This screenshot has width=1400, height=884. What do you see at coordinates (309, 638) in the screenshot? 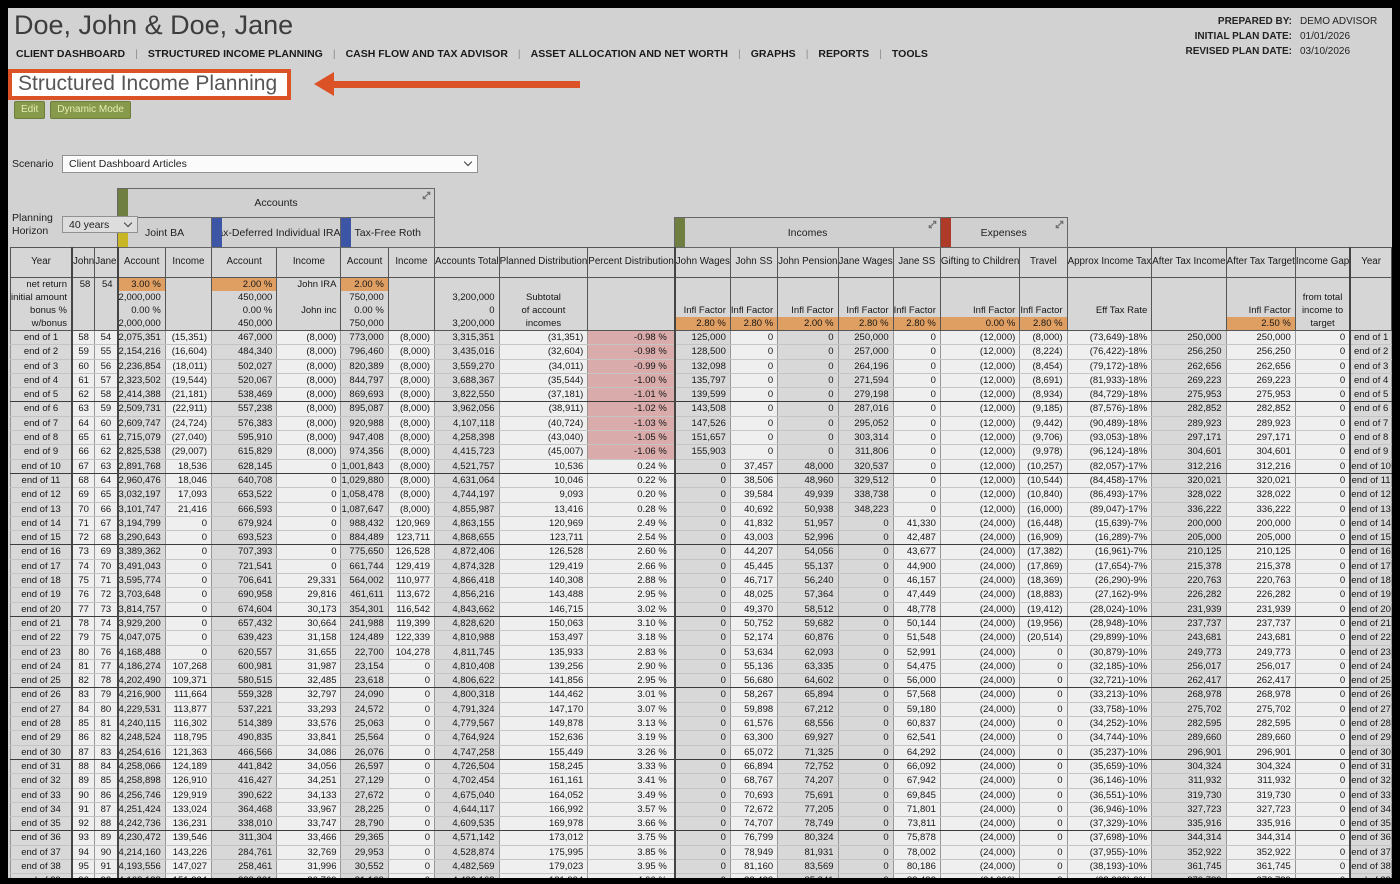
I see `cell: 31,158` at bounding box center [309, 638].